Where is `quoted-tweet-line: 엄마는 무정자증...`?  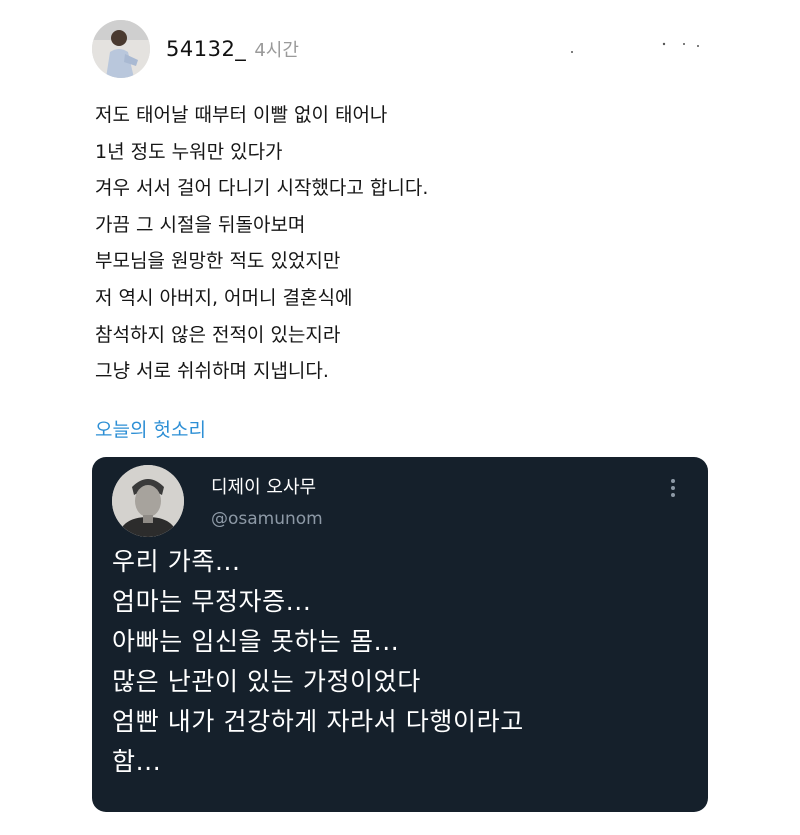 quoted-tweet-line: 엄마는 무정자증... is located at coordinates (212, 601).